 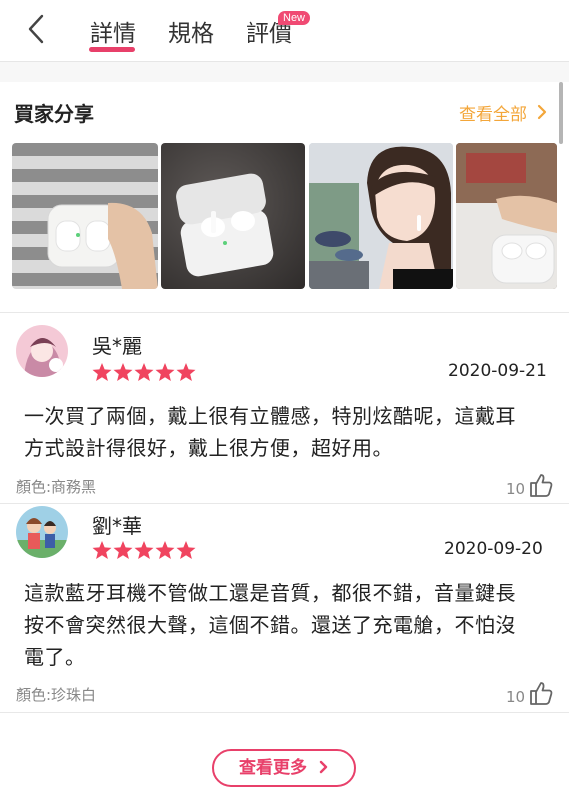 I want to click on top-nav-bar: 詳情 規格 評價 New, so click(x=284, y=31).